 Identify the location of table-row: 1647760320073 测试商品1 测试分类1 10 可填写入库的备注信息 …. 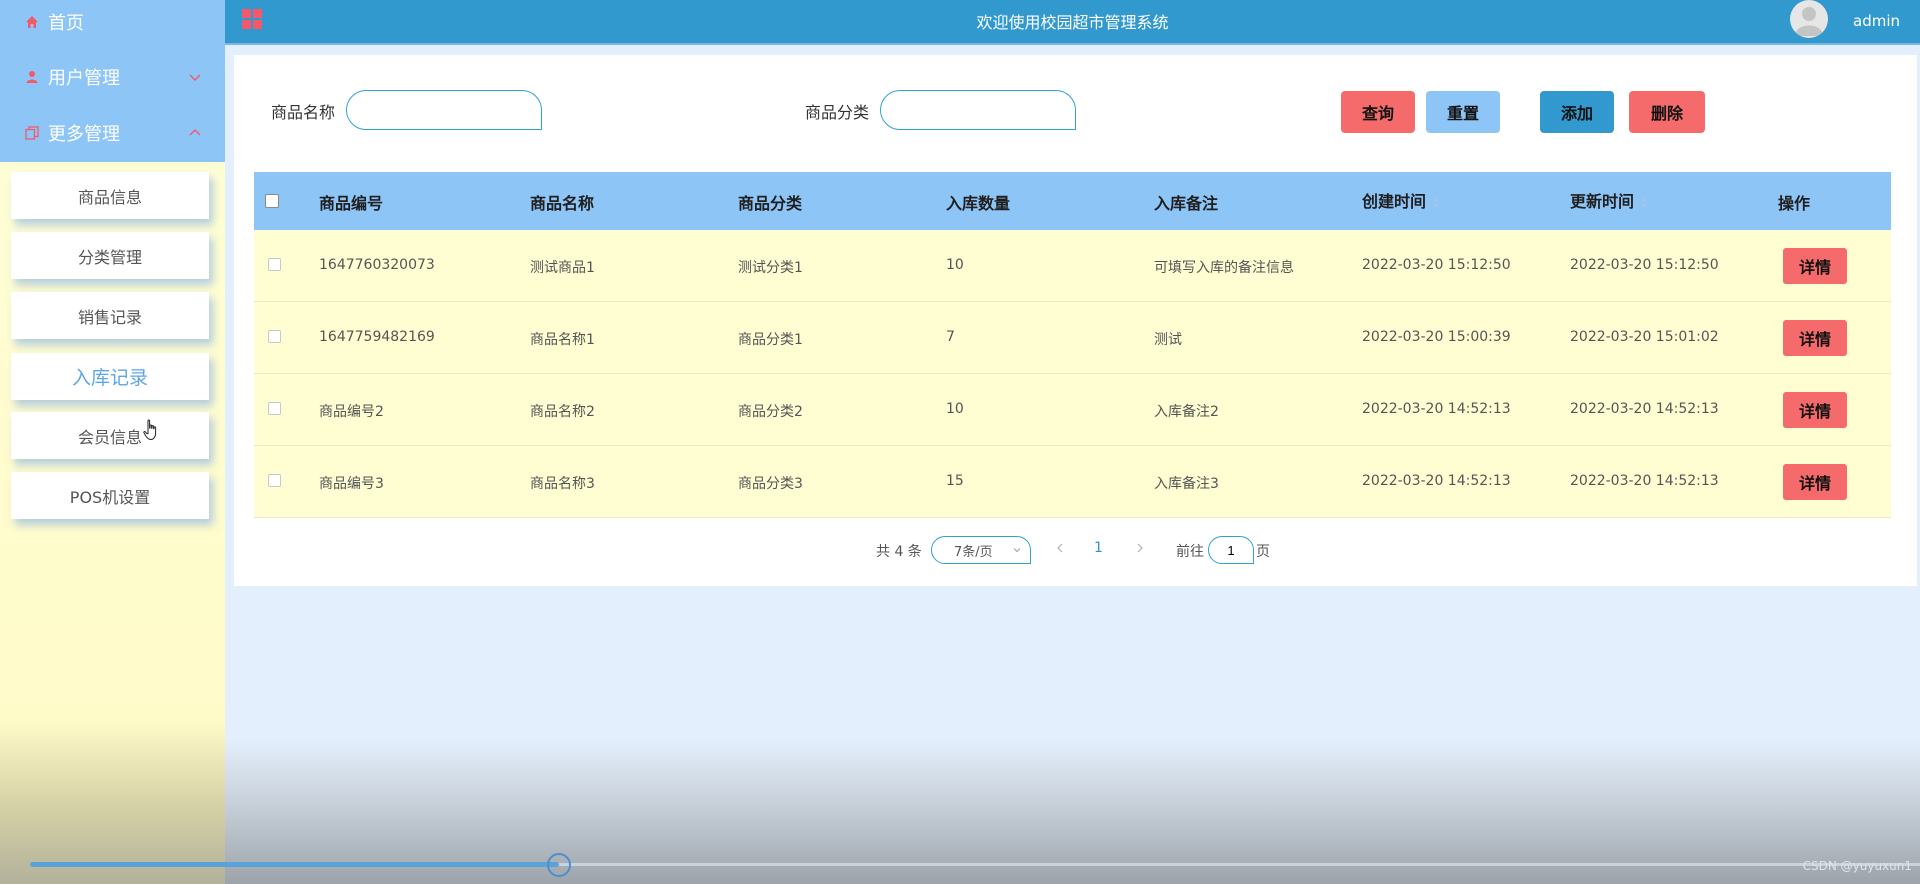
(1072, 266).